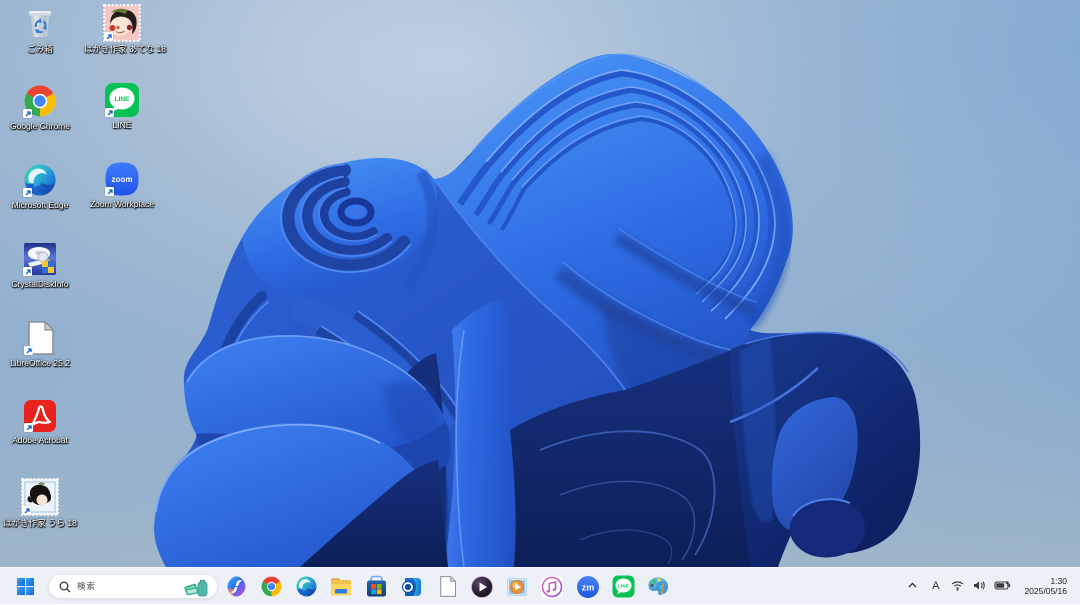  Describe the element at coordinates (122, 179) in the screenshot. I see `svg-text: zoom` at that location.